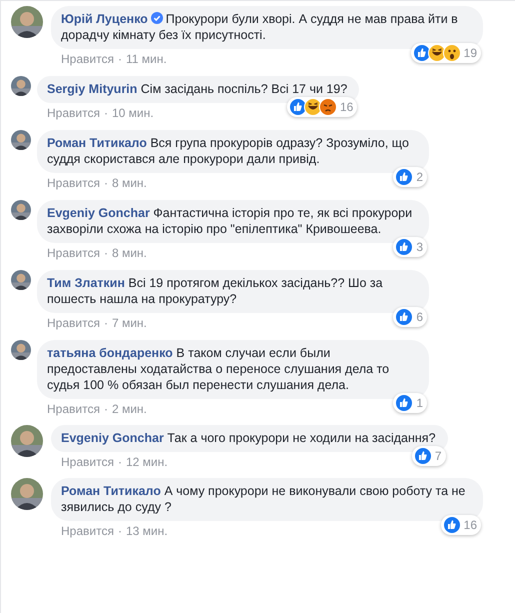 Image resolution: width=515 pixels, height=613 pixels. I want to click on timestamp-link: 12 мин., so click(147, 462).